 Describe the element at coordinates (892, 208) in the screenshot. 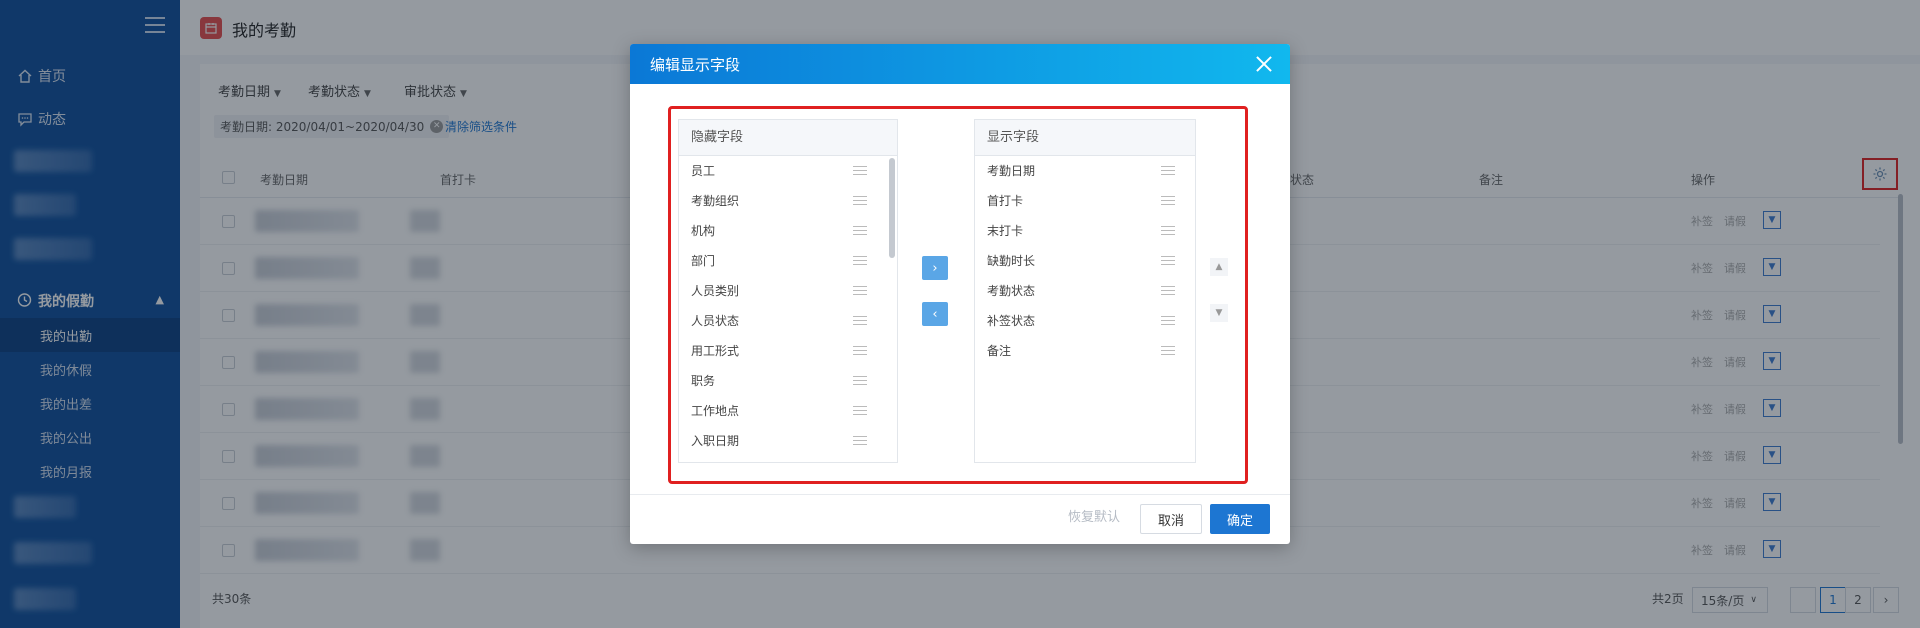

I see `hidden-fields-scrollbar` at that location.